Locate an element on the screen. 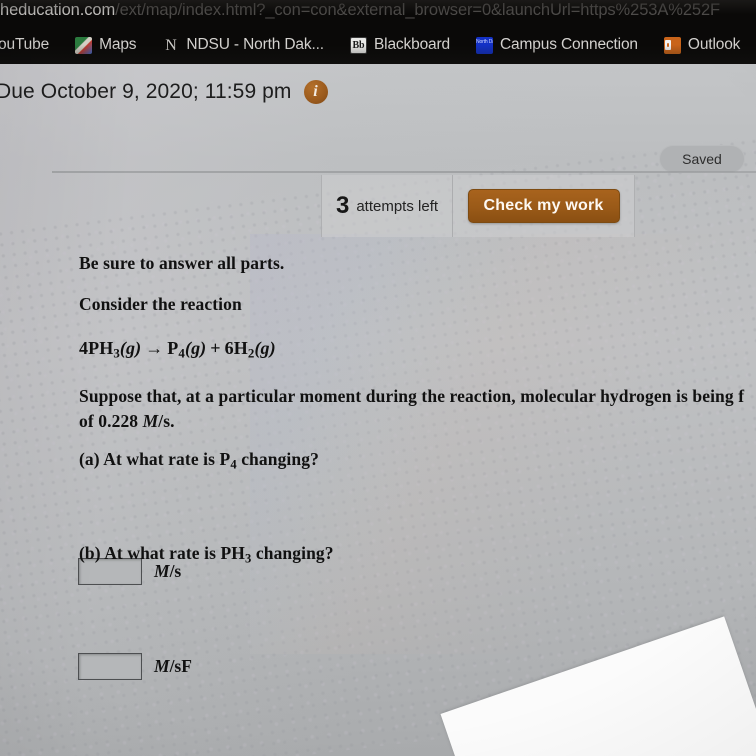 This screenshot has width=756, height=756. attempts-left-group: 3 attempts left is located at coordinates (387, 206).